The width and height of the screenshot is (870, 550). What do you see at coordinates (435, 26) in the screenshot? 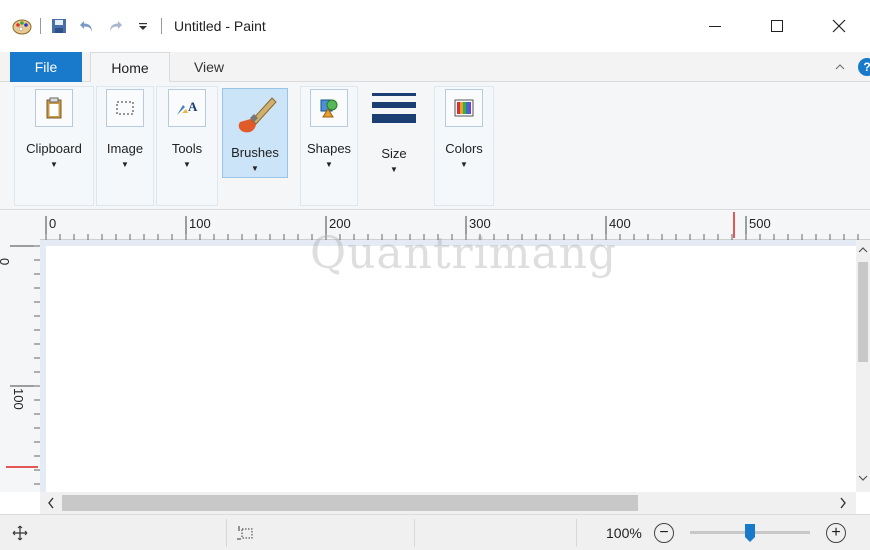
I see `title-bar: Untitled - Paint` at bounding box center [435, 26].